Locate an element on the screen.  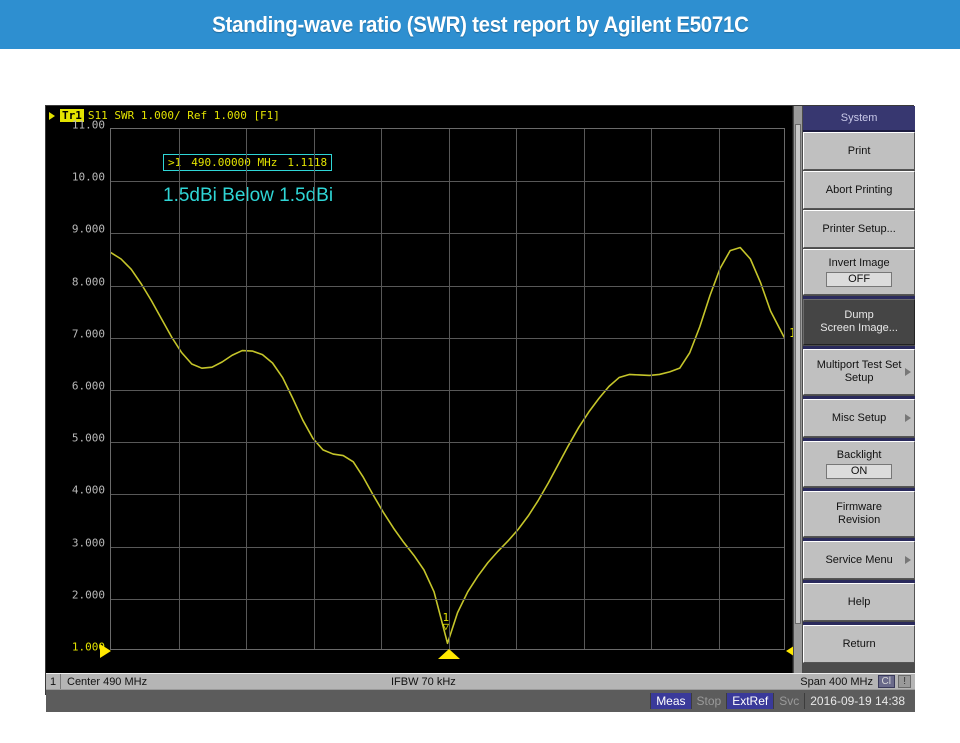
y-axis-tick-label: 7.000 is located at coordinates (88, 334).